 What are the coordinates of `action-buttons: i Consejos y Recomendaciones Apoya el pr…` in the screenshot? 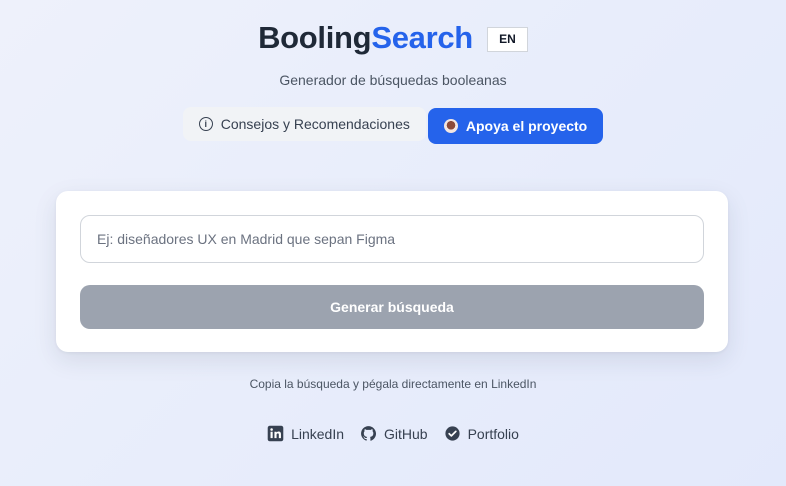 It's located at (393, 125).